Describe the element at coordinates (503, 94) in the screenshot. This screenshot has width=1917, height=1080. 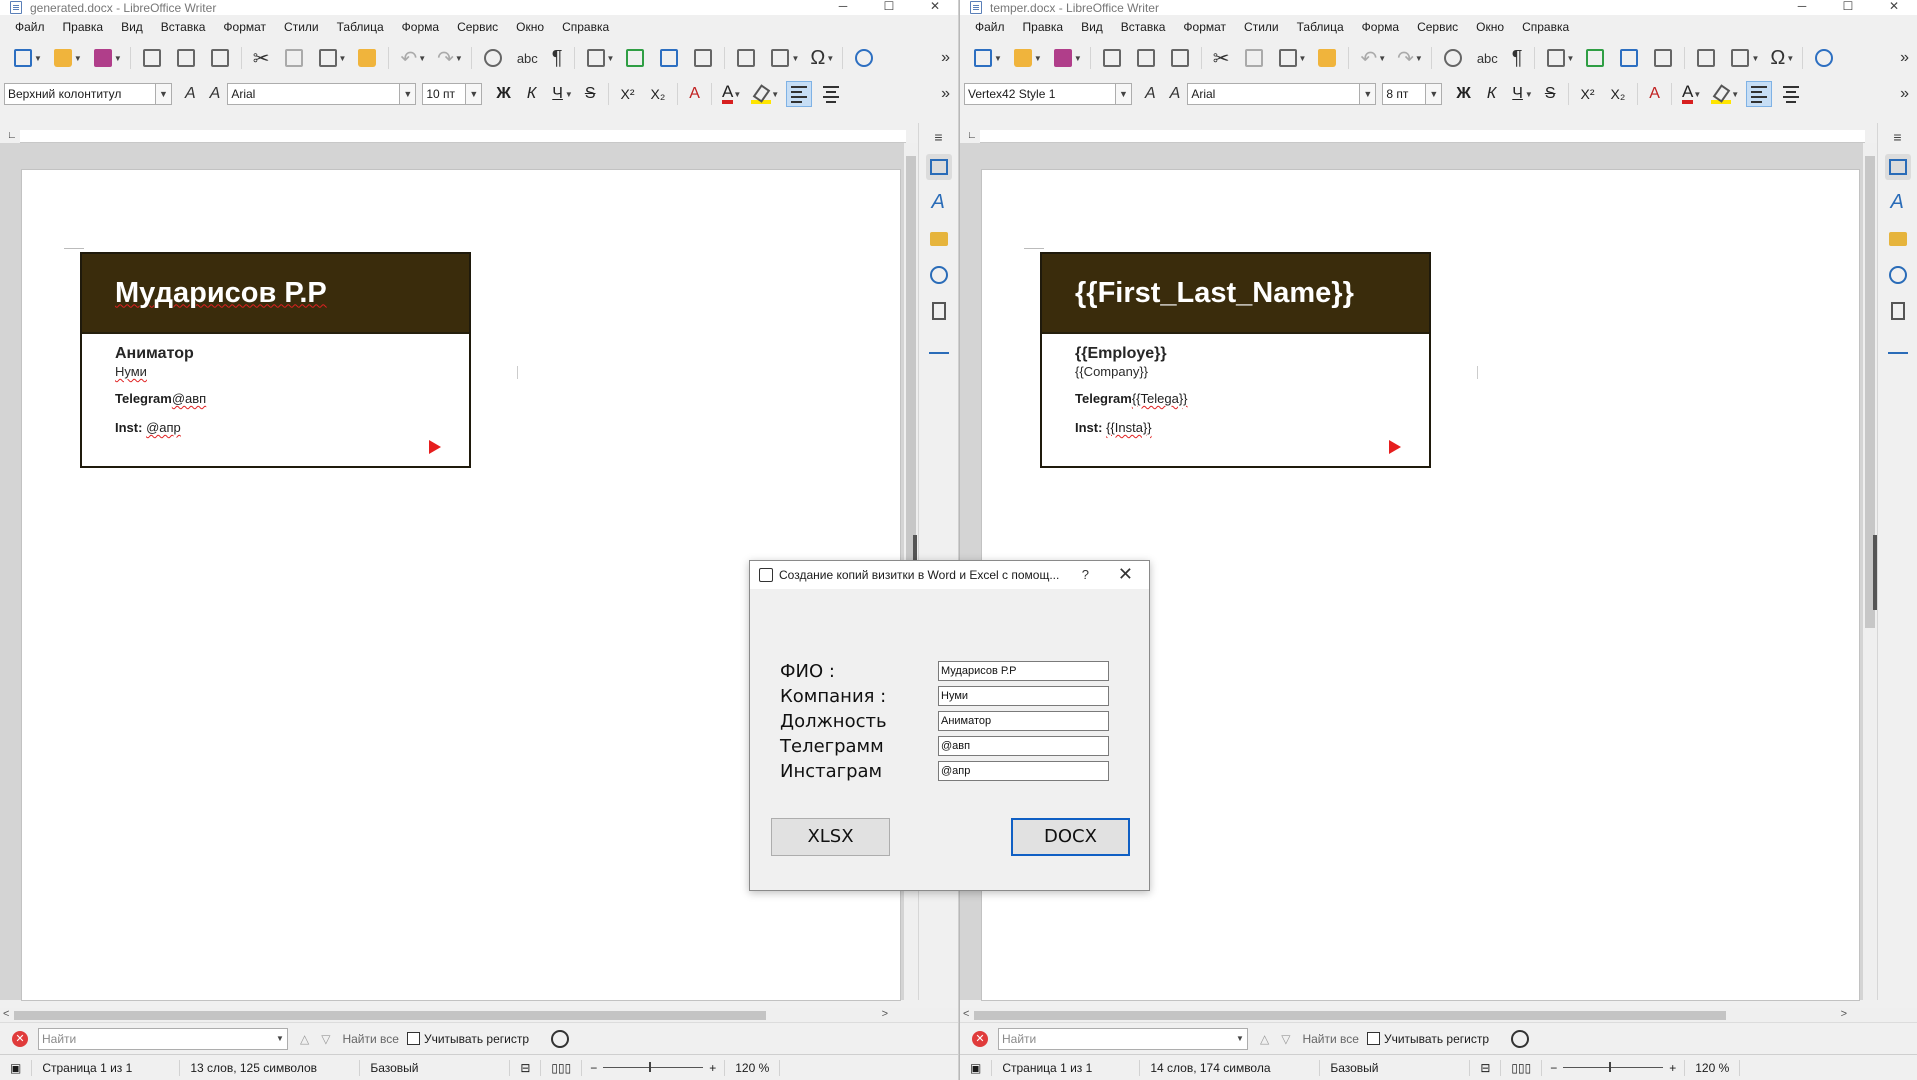
I see `bold-button: Ж` at that location.